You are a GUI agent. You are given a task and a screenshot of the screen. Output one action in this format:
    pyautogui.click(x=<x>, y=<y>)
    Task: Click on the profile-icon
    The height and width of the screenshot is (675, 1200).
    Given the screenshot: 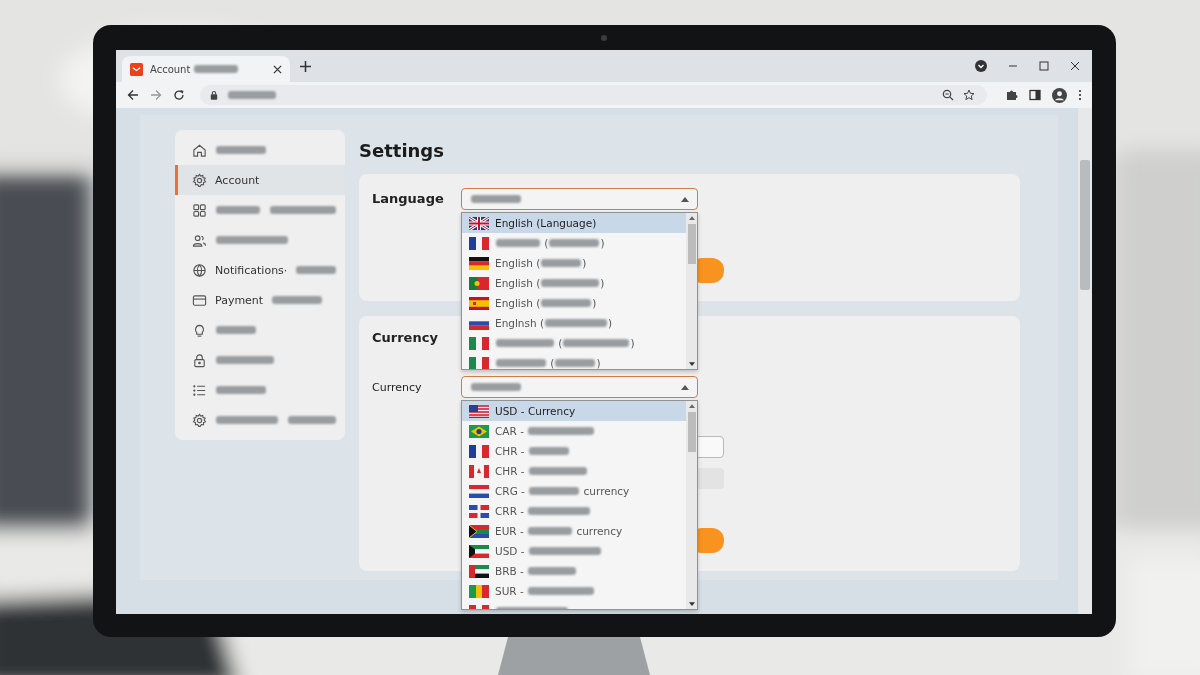 What is the action you would take?
    pyautogui.click(x=1059, y=95)
    